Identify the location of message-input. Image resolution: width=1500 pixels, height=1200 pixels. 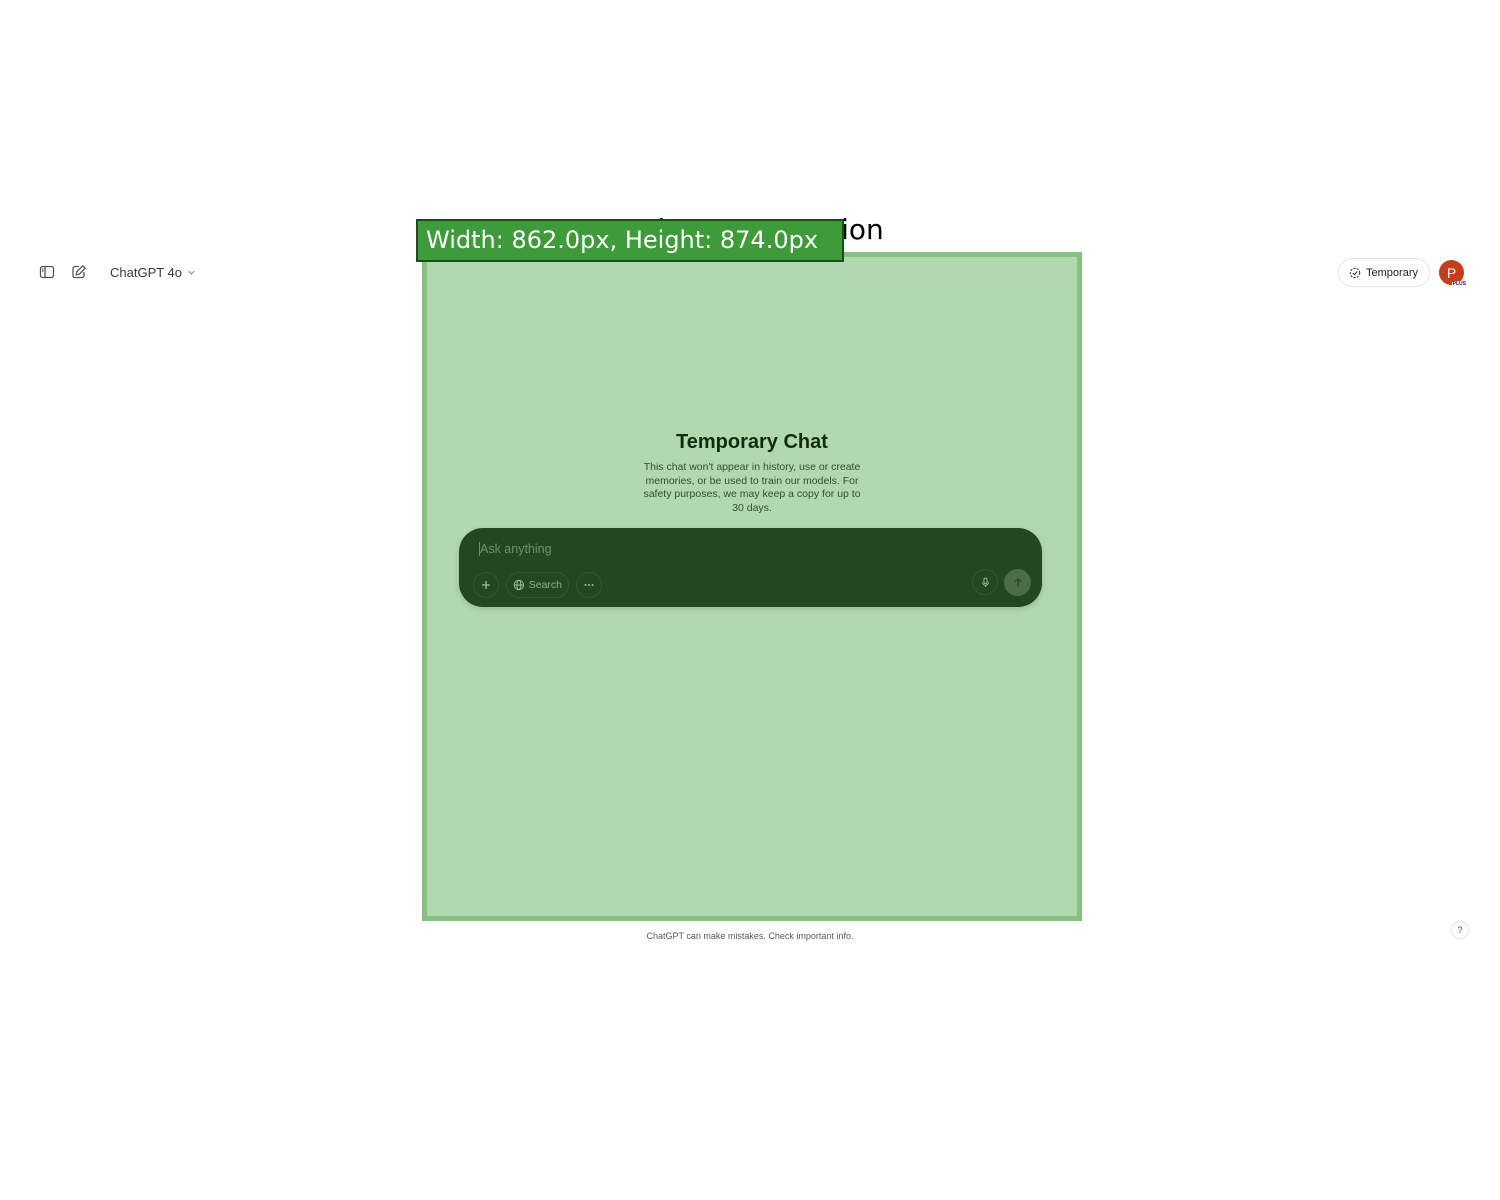
(720, 549).